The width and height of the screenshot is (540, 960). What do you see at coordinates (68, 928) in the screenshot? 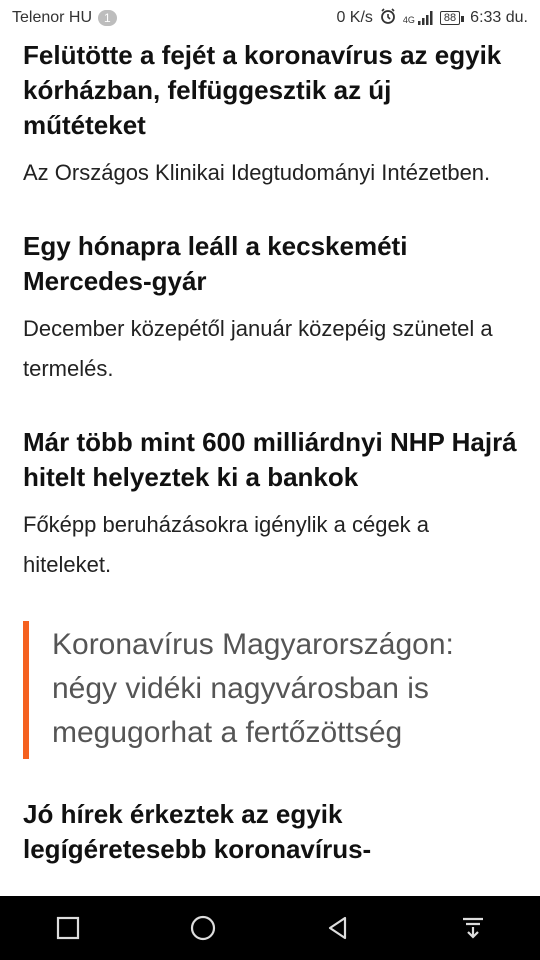
I see `square-icon` at bounding box center [68, 928].